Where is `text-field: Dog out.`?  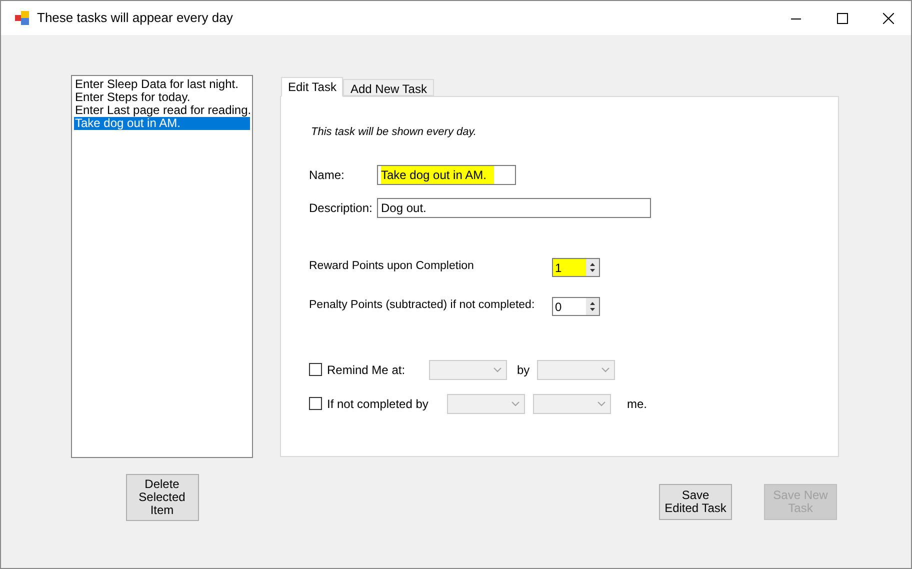 text-field: Dog out. is located at coordinates (514, 208).